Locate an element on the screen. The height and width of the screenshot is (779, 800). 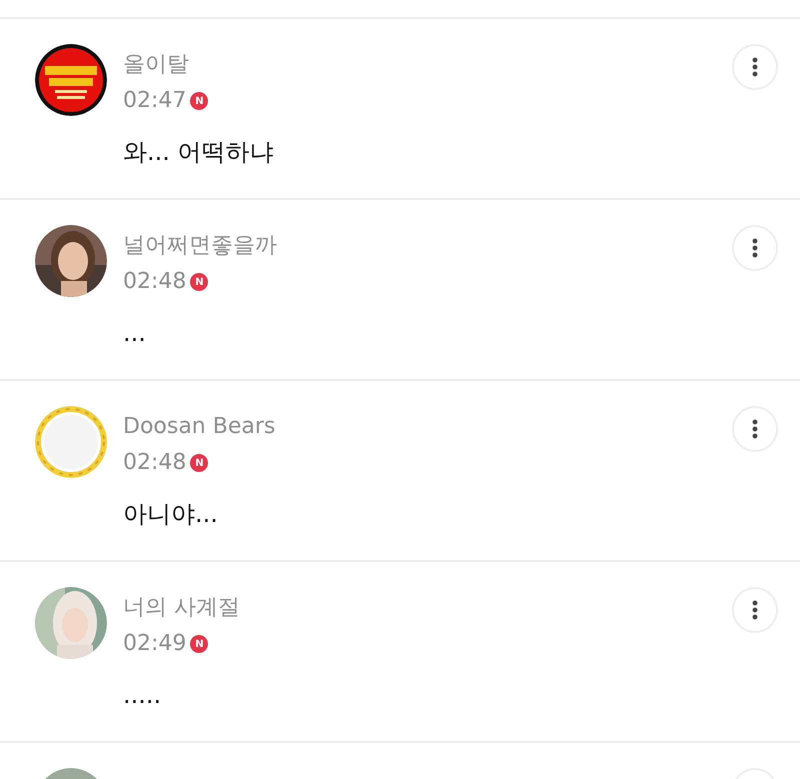
author-name: 너의 사계절 is located at coordinates (419, 608).